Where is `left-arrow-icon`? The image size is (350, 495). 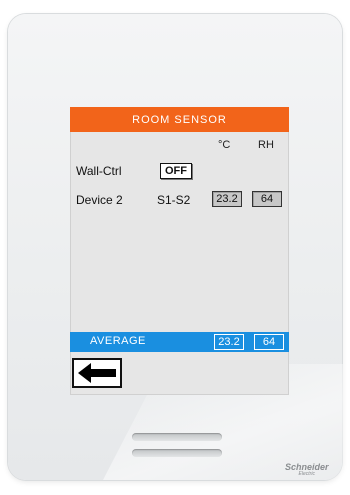 left-arrow-icon is located at coordinates (97, 373).